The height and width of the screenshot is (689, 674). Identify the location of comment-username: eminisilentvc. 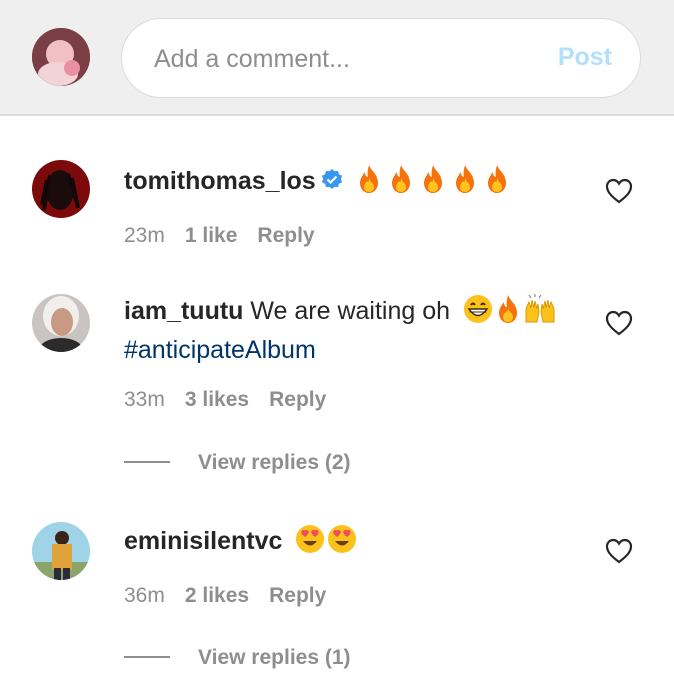
(203, 541).